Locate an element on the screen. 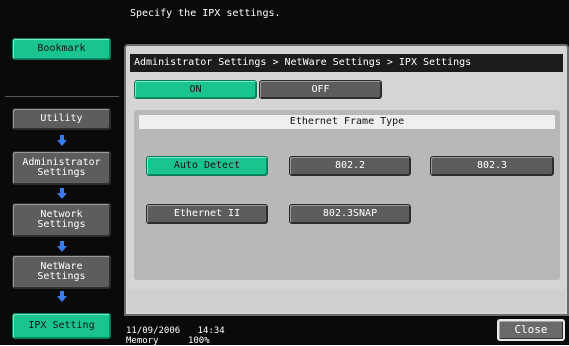 Image resolution: width=569 pixels, height=346 pixels. close-label: Close is located at coordinates (531, 329).